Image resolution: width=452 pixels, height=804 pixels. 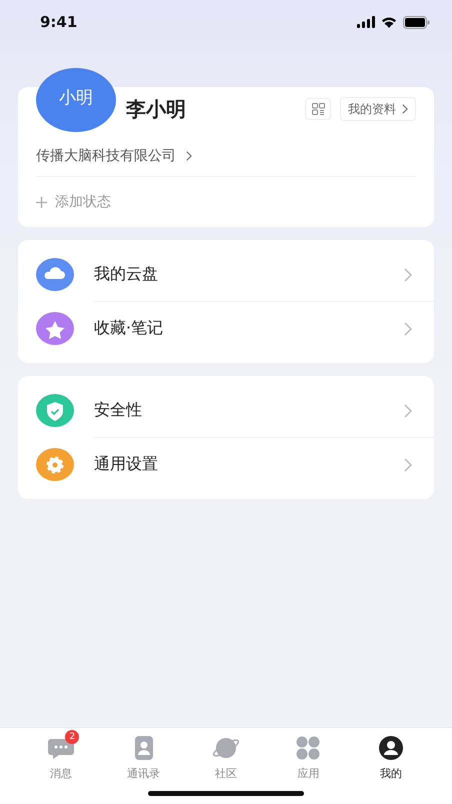 What do you see at coordinates (366, 22) in the screenshot?
I see `signal-icon` at bounding box center [366, 22].